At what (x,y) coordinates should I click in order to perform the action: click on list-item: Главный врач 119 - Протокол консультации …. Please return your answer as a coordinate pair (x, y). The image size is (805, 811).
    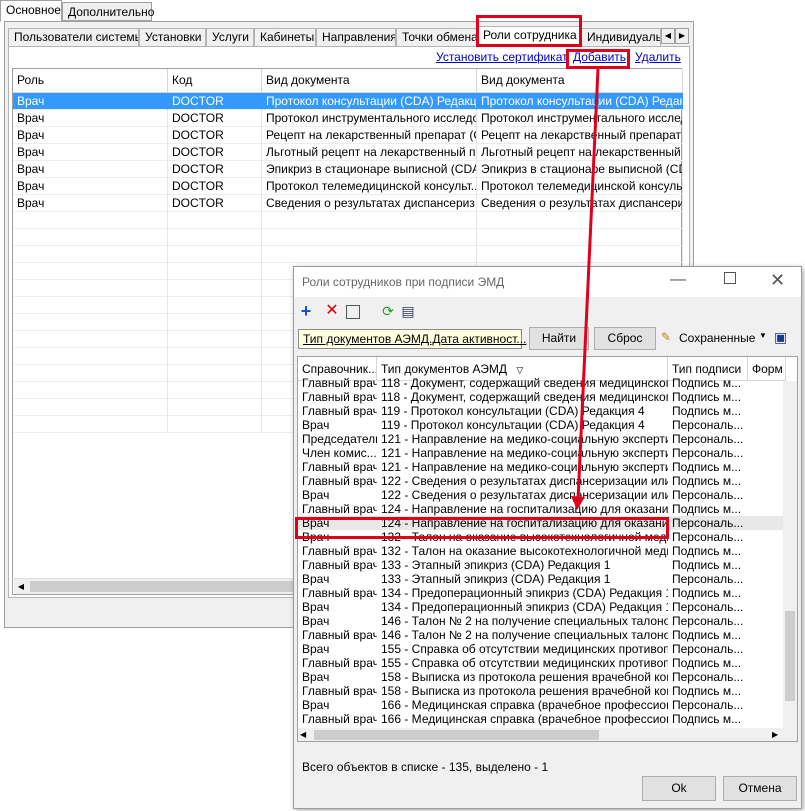
    Looking at the image, I should click on (542, 411).